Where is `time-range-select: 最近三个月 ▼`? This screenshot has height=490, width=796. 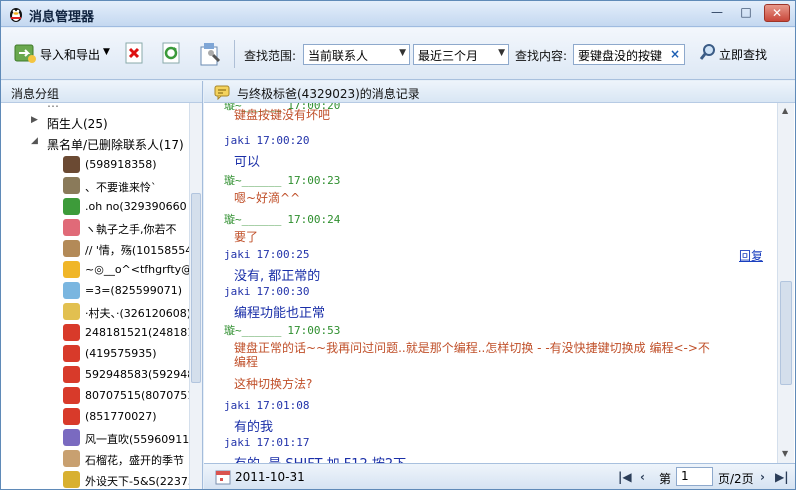 time-range-select: 最近三个月 ▼ is located at coordinates (461, 54).